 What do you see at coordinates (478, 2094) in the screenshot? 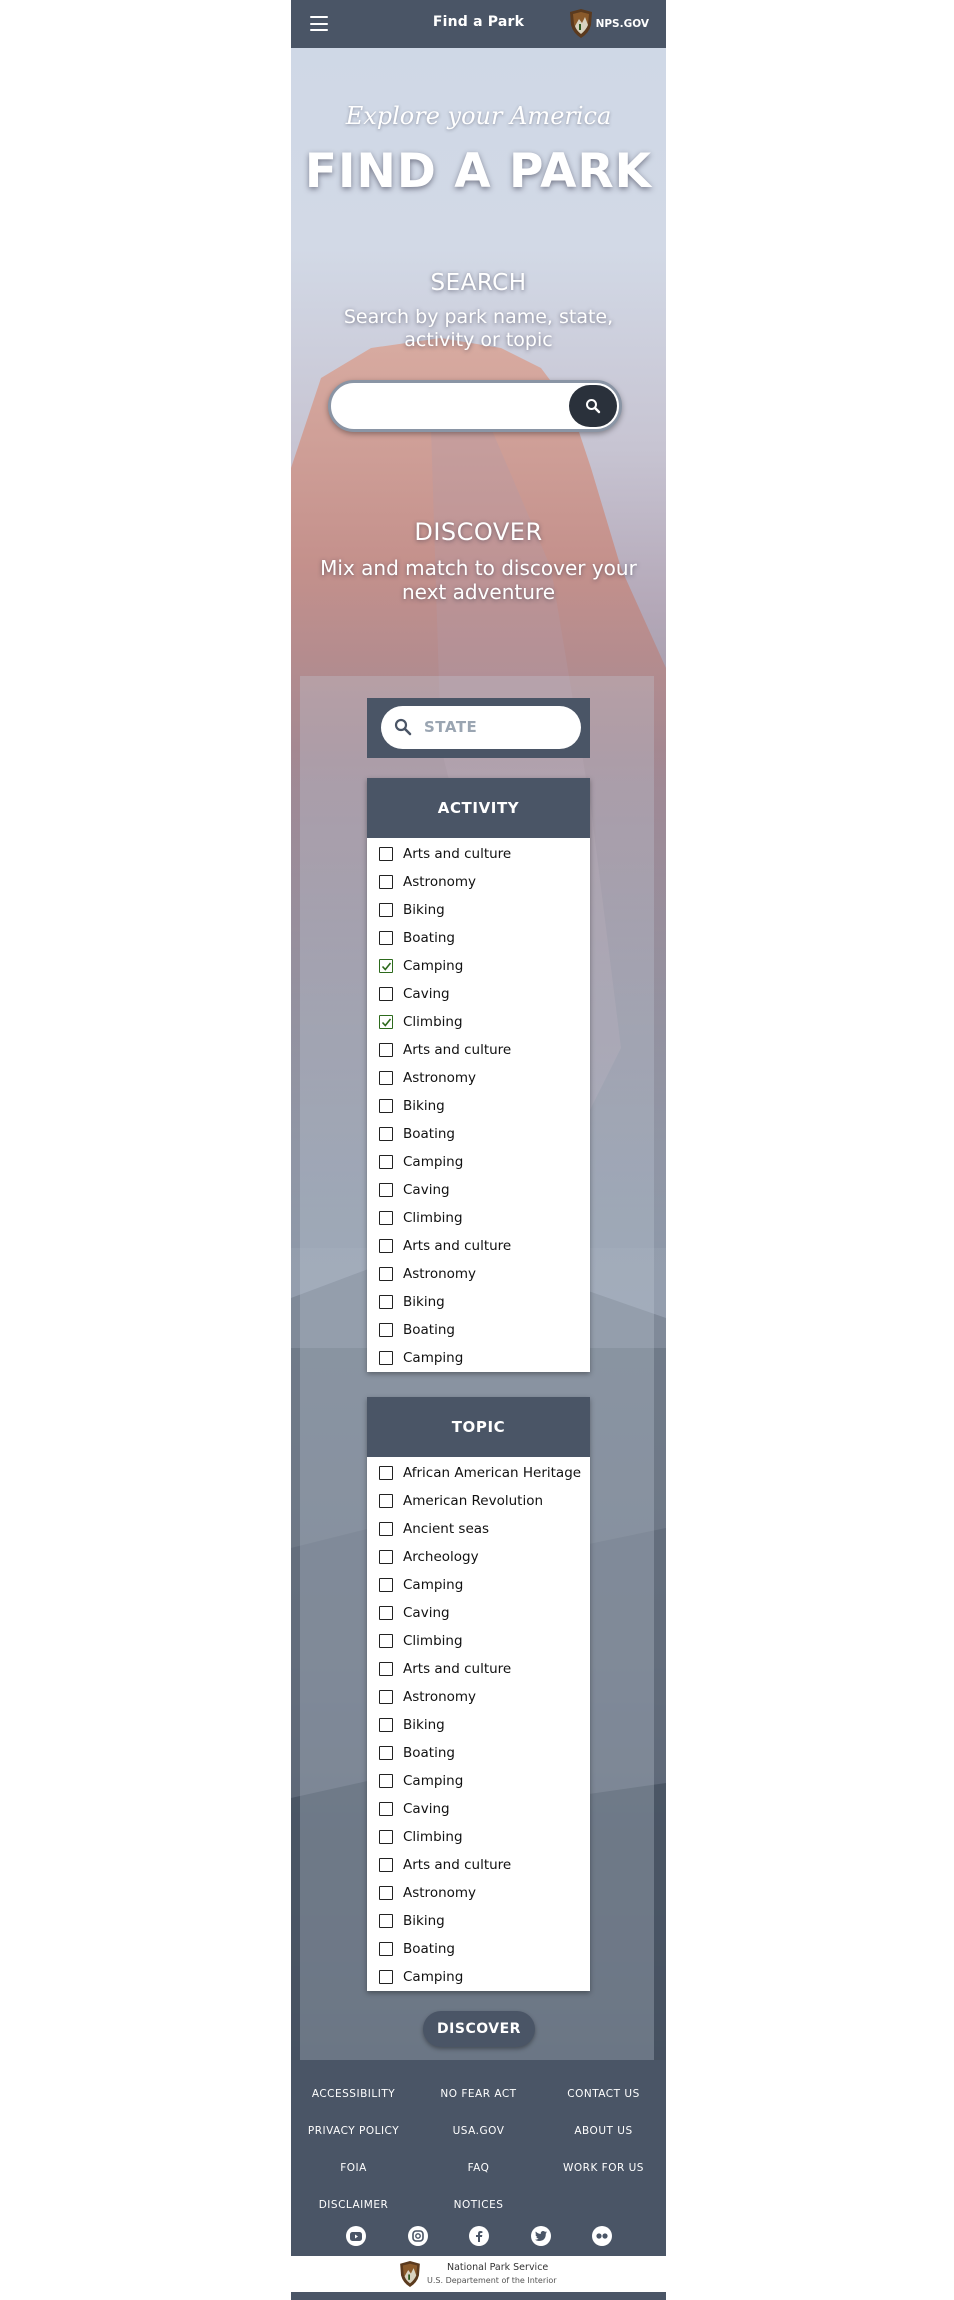
I see `footer-link: NO FEAR ACT` at bounding box center [478, 2094].